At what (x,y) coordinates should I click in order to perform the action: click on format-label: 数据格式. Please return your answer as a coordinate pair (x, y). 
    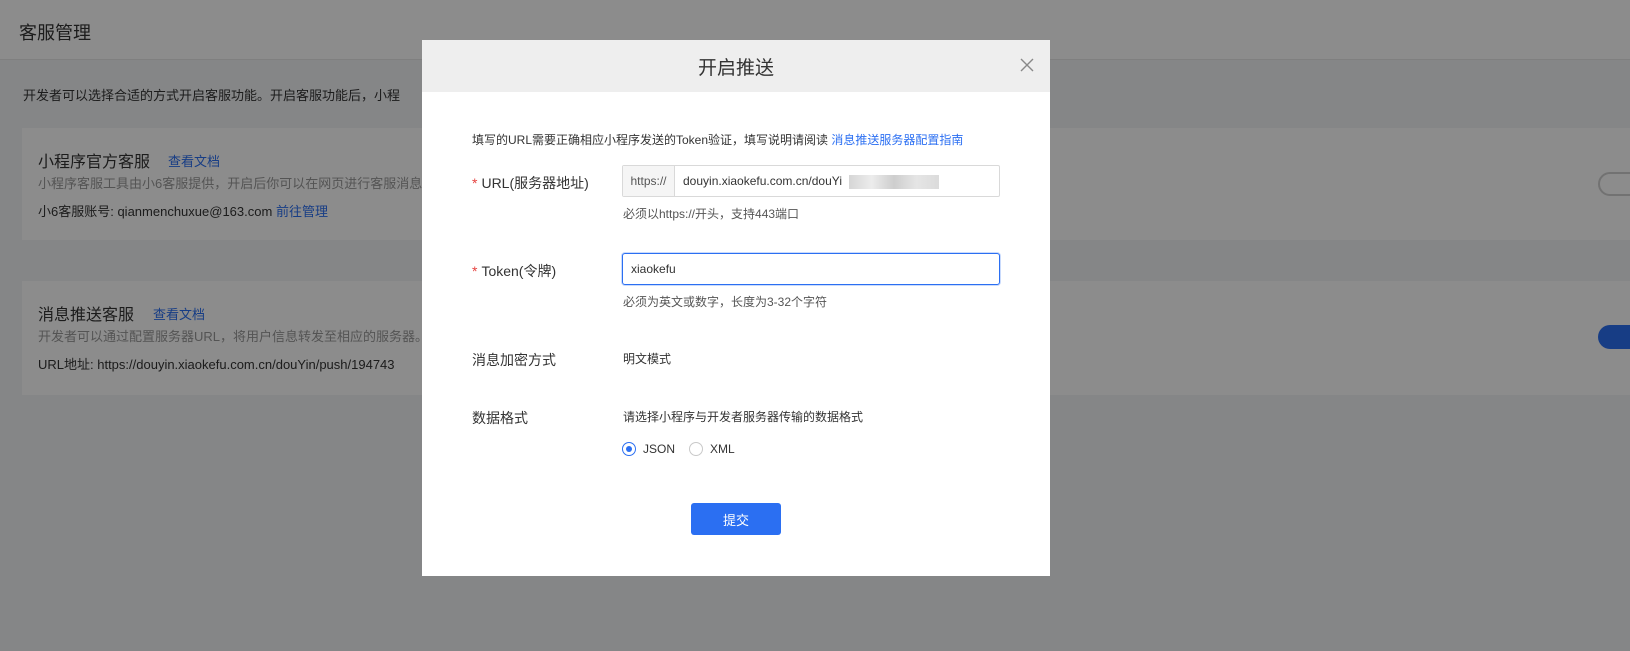
    Looking at the image, I should click on (500, 418).